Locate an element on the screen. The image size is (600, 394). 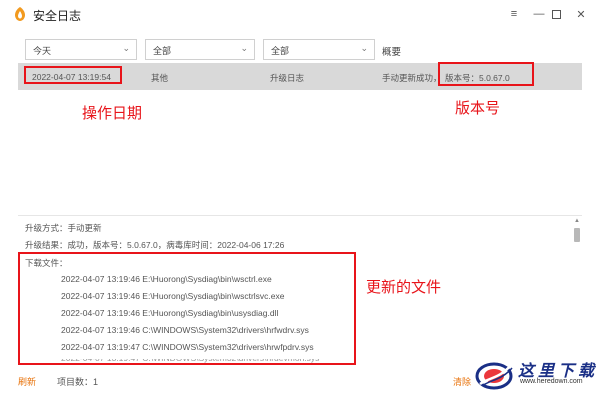
row-summary: 手动更新成功， is located at coordinates (412, 78).